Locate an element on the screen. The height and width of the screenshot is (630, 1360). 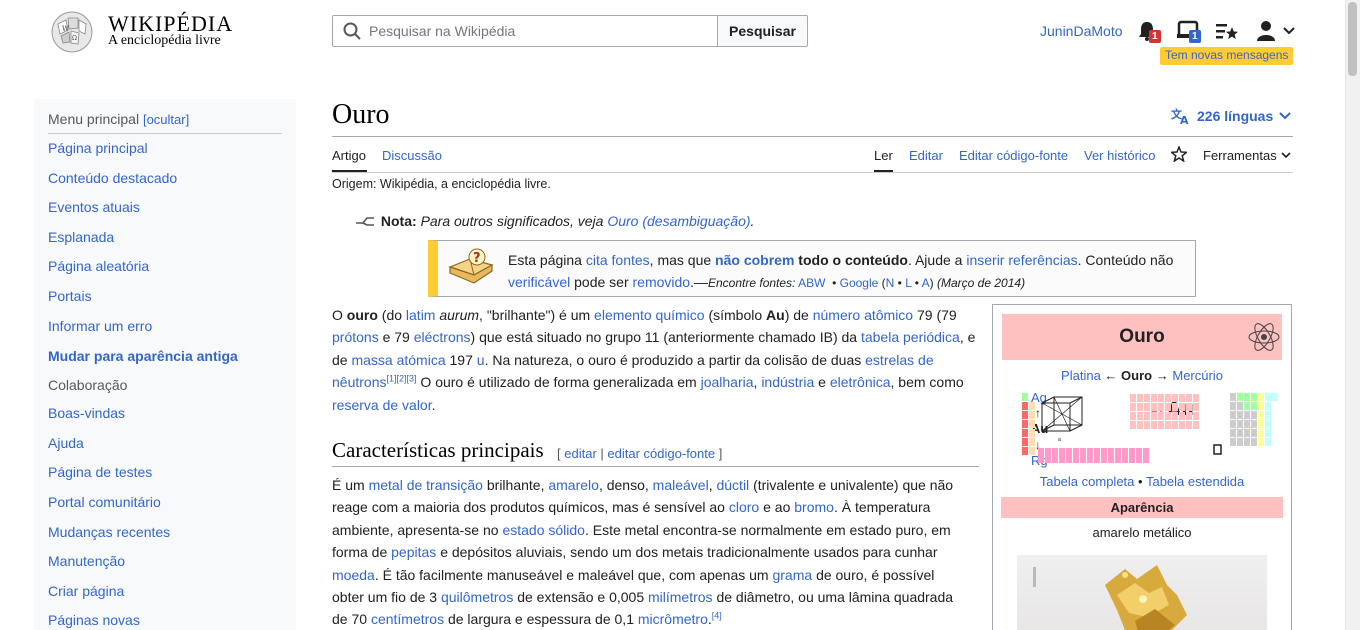
millimeters-link: milímetros is located at coordinates (680, 597).